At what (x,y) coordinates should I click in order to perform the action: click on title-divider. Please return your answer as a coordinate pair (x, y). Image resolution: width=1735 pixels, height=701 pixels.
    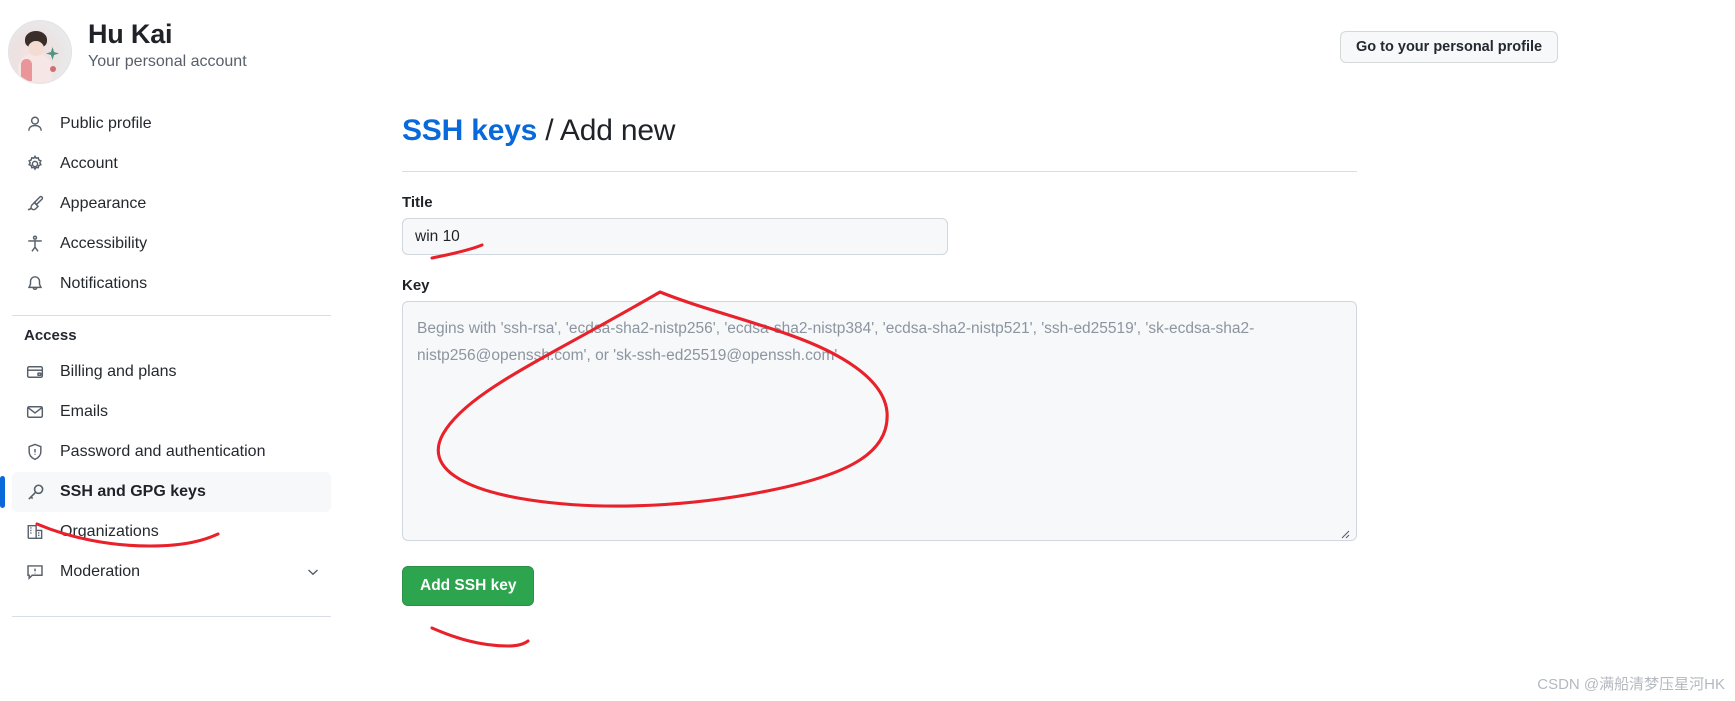
    Looking at the image, I should click on (879, 171).